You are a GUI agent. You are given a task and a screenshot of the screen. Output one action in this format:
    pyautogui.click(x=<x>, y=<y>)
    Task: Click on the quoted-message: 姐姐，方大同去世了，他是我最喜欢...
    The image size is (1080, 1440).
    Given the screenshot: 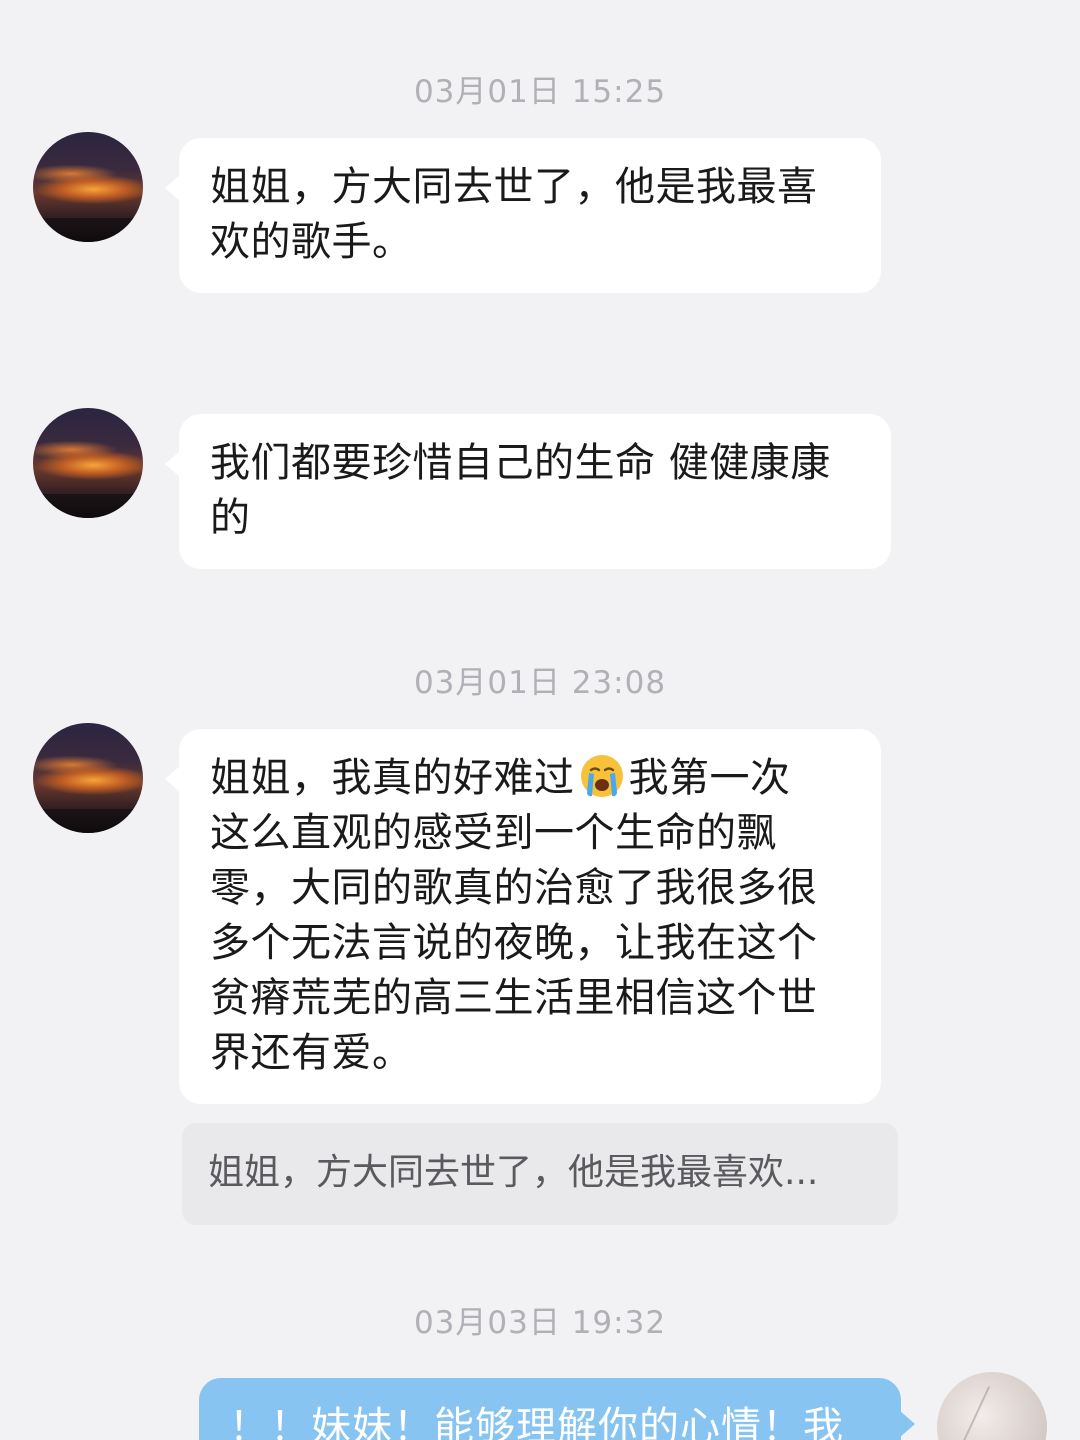 What is the action you would take?
    pyautogui.click(x=540, y=1174)
    